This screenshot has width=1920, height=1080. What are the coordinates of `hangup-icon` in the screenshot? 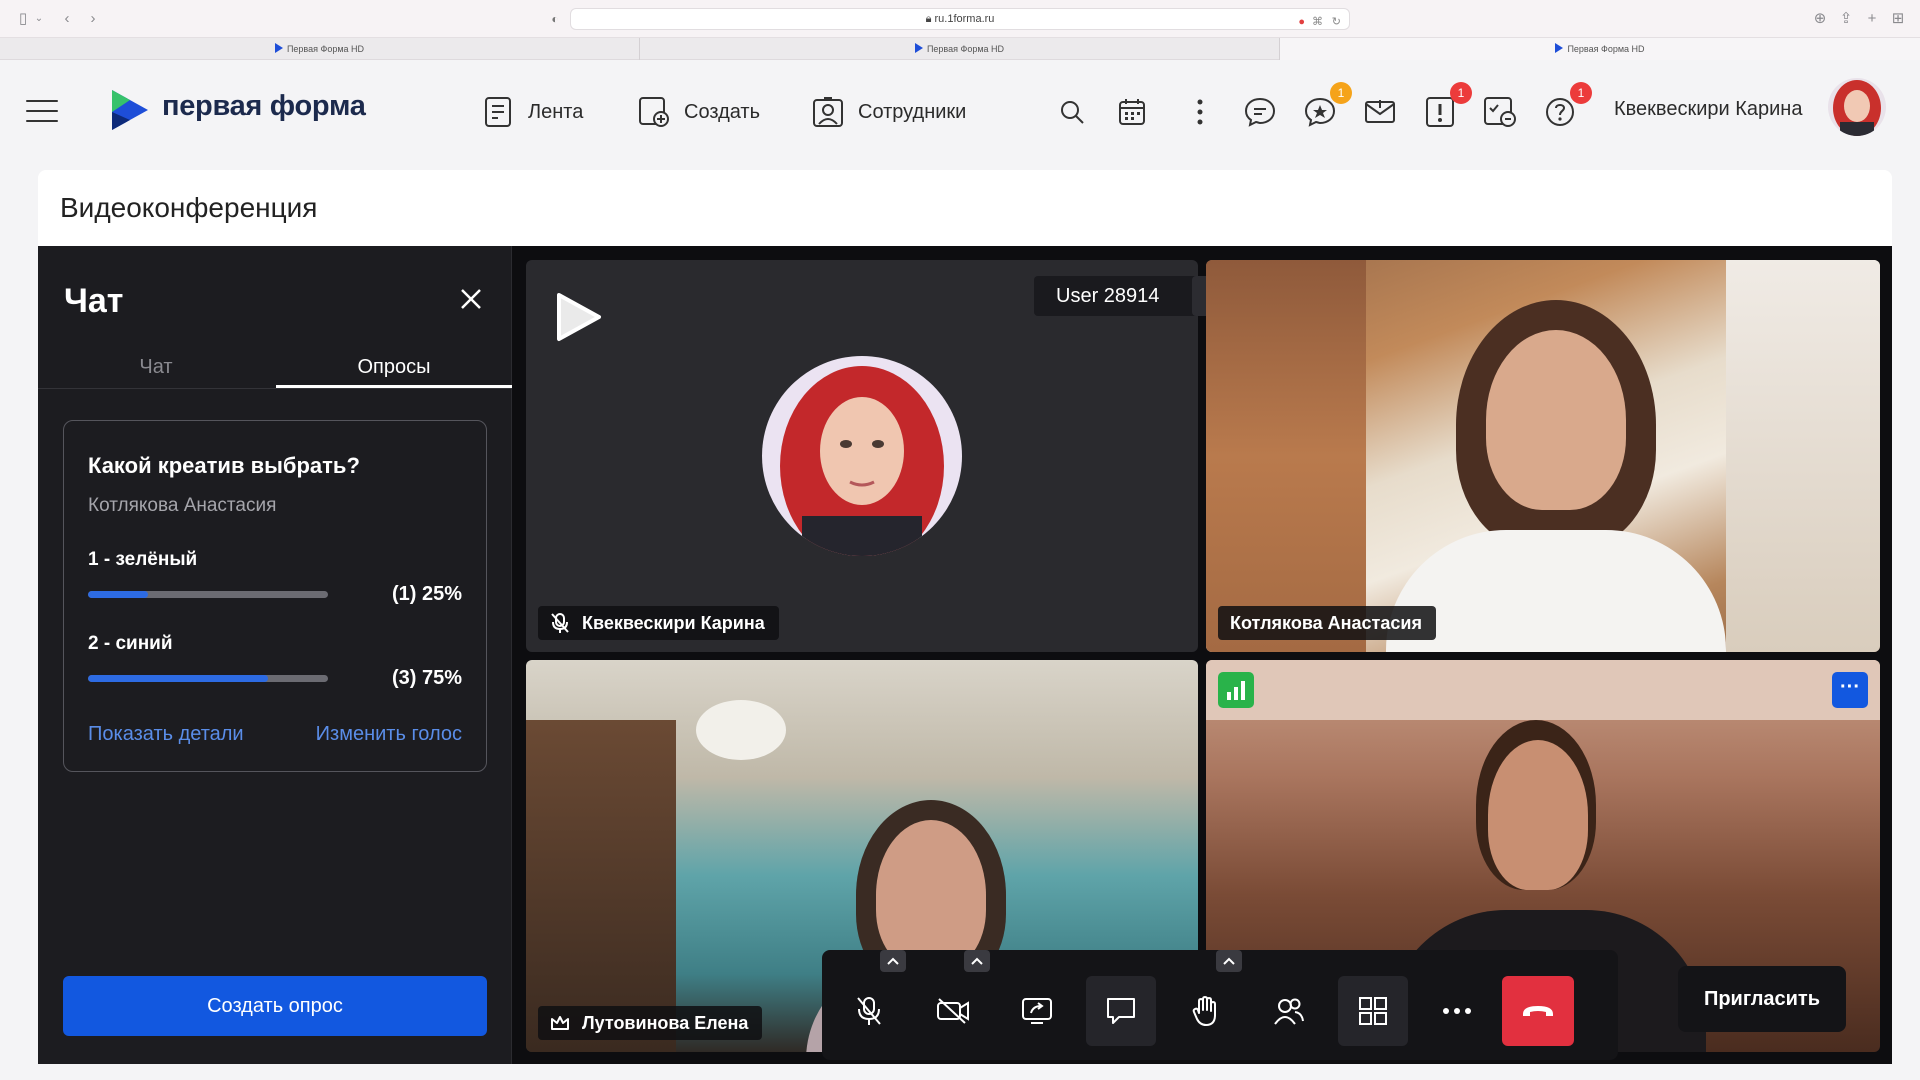 It's located at (1538, 1011).